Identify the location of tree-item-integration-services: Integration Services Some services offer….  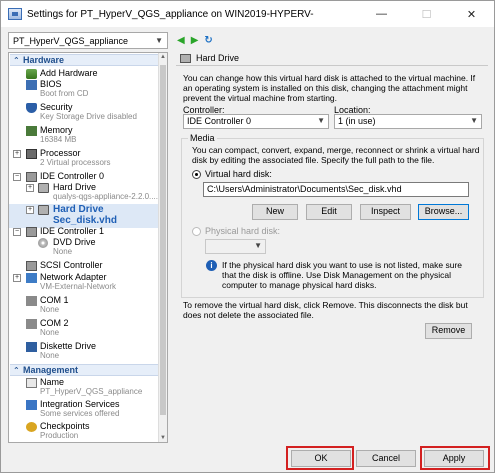
(84, 410).